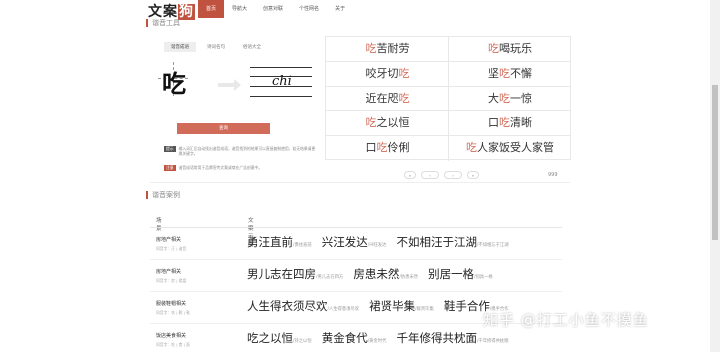  I want to click on nav-about: 关于, so click(340, 9).